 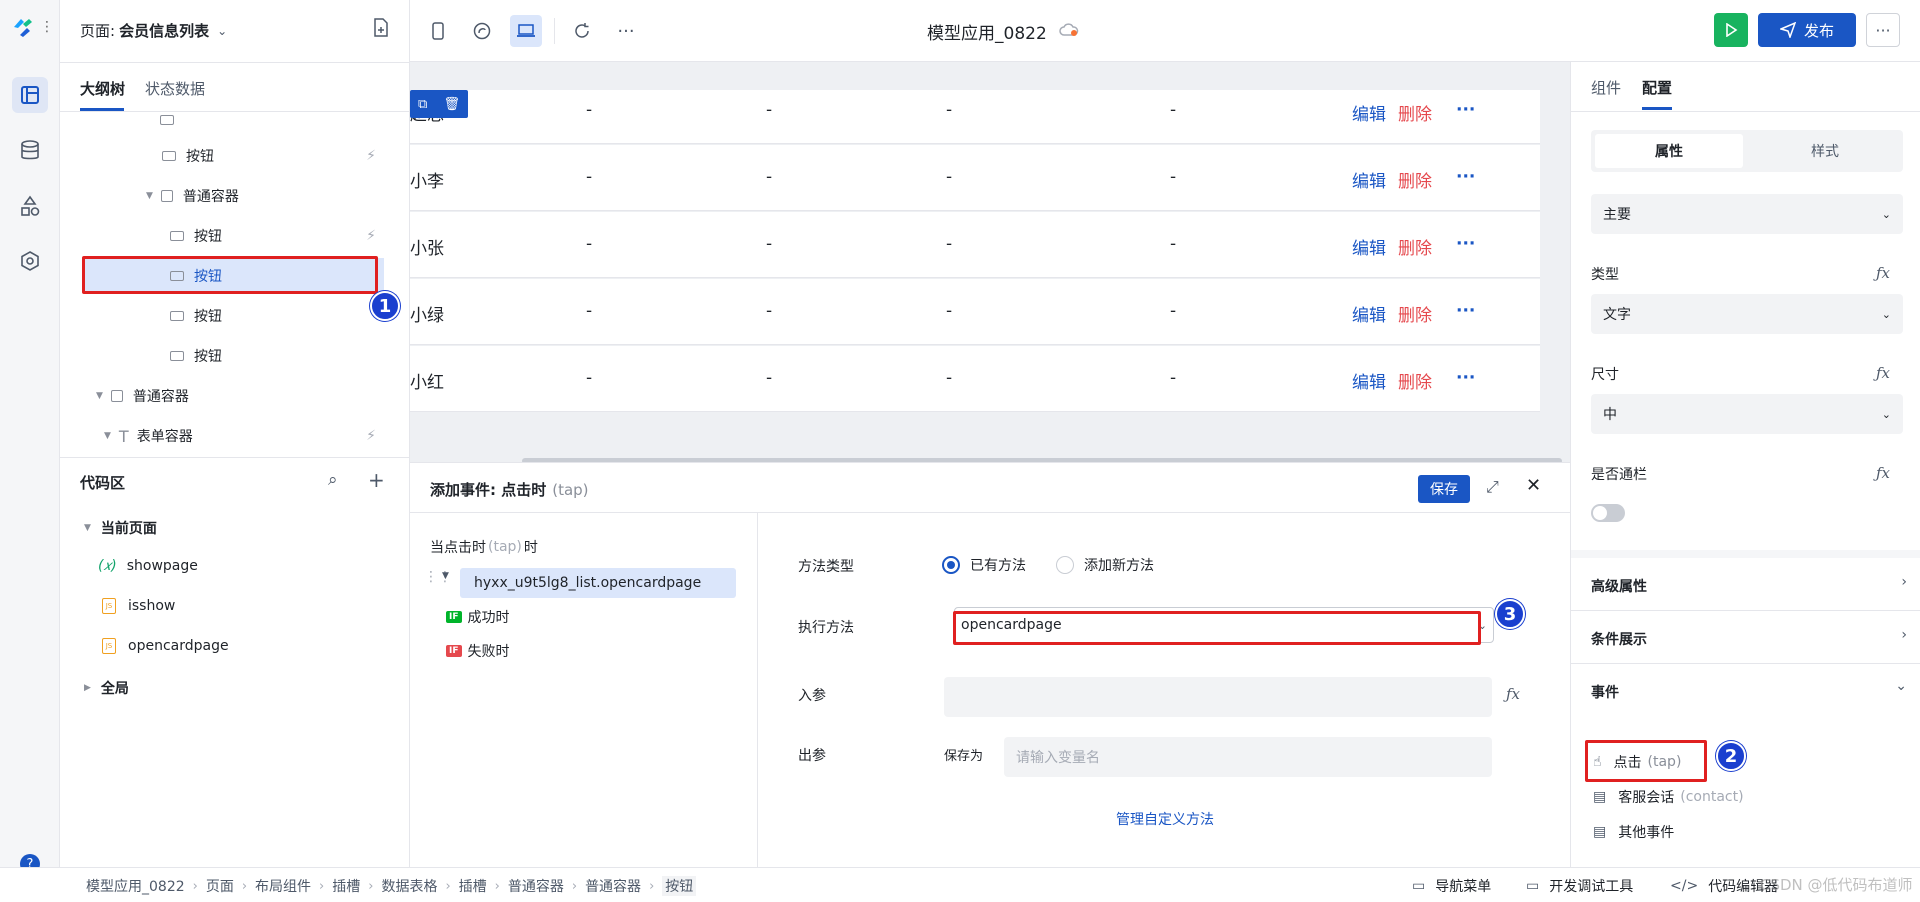 I want to click on outline-nav-button, so click(x=30, y=95).